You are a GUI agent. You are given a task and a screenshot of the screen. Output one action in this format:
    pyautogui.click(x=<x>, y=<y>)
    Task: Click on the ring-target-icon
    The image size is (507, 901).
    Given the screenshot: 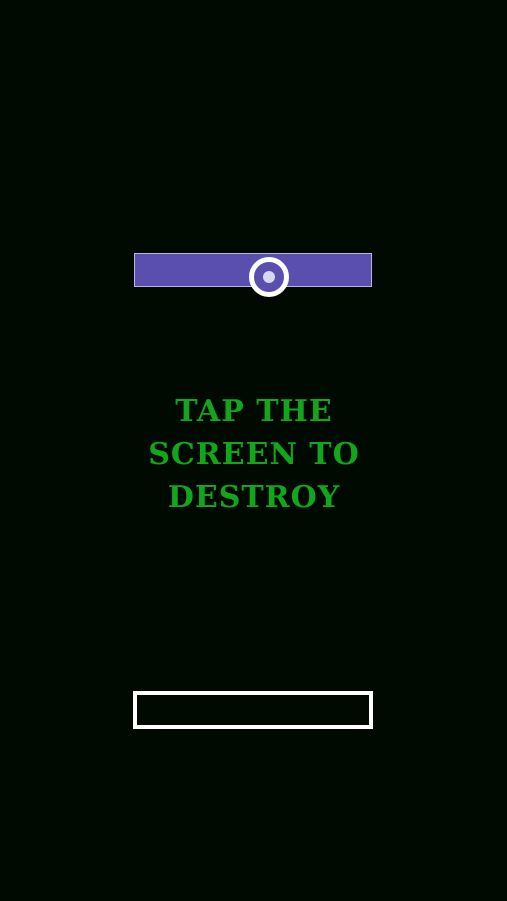 What is the action you would take?
    pyautogui.click(x=269, y=277)
    